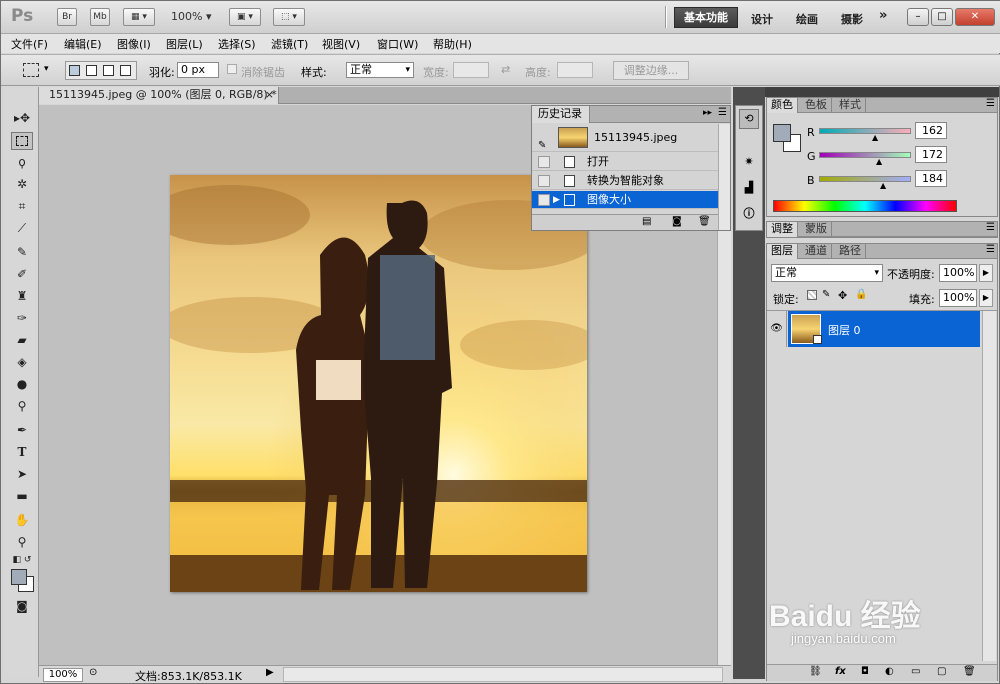 This screenshot has height=684, width=1000. What do you see at coordinates (139, 17) in the screenshot?
I see `view-extras-button: ▦ ▾` at bounding box center [139, 17].